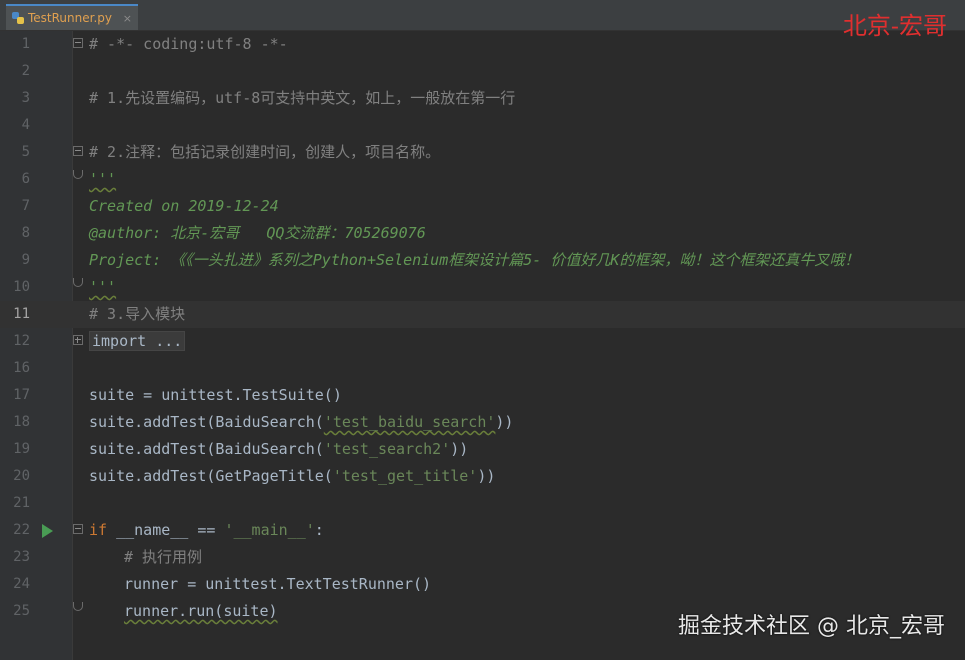 This screenshot has width=965, height=660. I want to click on code-line: 16, so click(482, 368).